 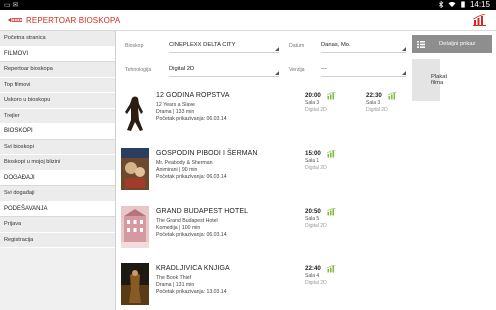 I want to click on nav-login: Prijava, so click(x=57, y=225).